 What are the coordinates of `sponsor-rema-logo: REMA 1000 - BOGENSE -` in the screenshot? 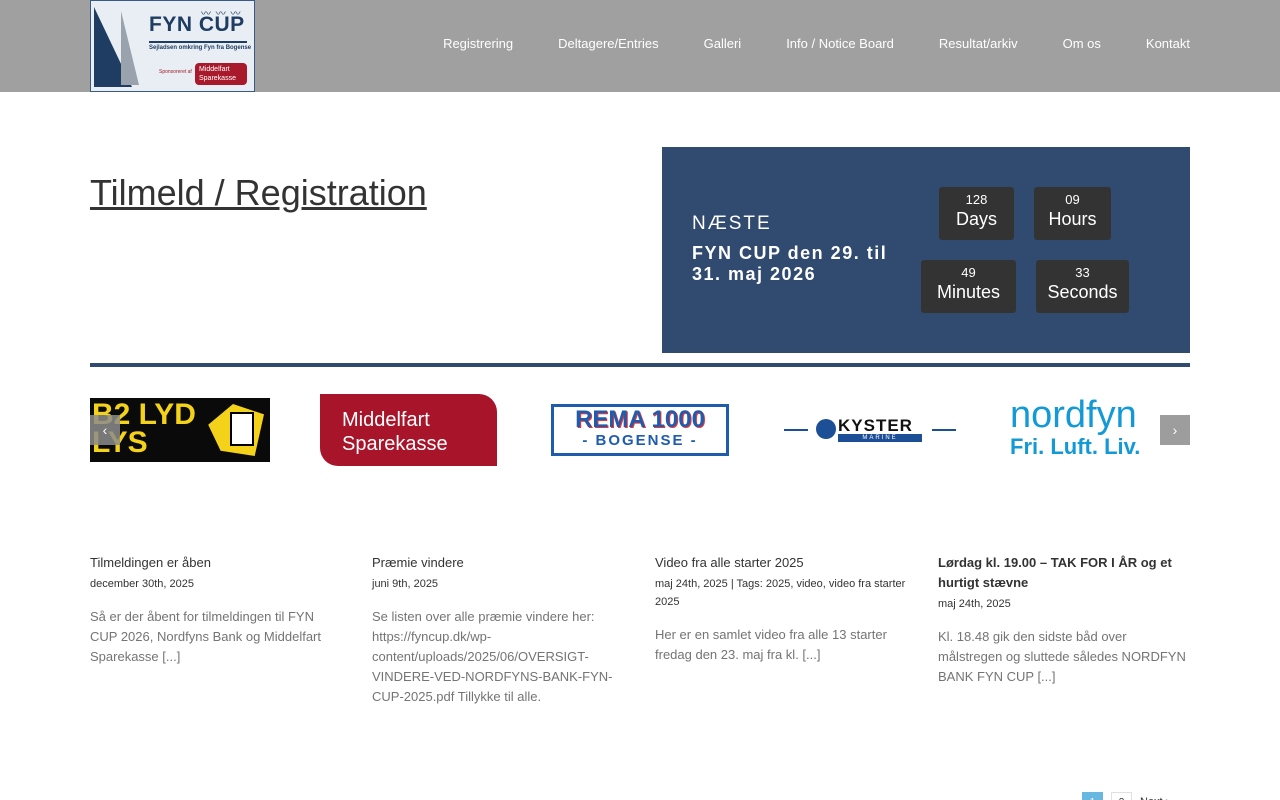 It's located at (640, 430).